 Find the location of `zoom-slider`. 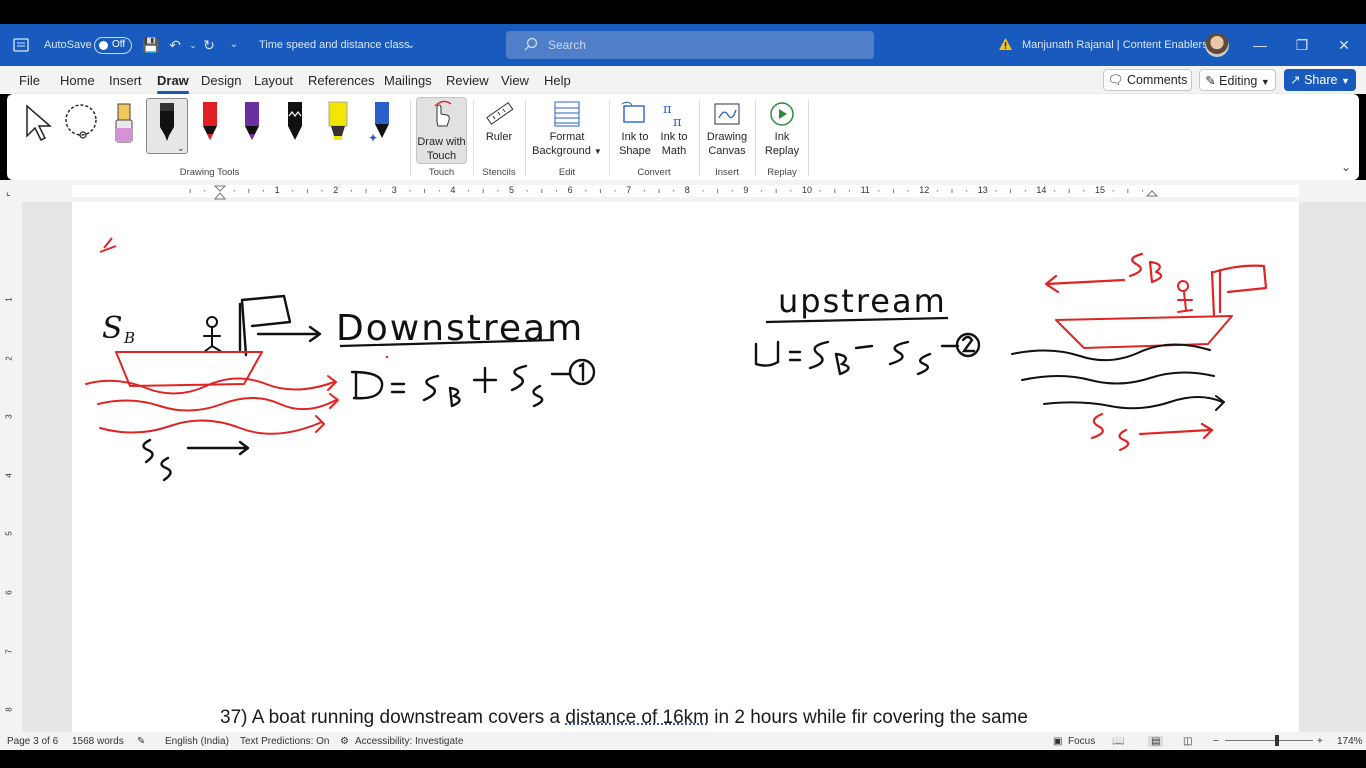

zoom-slider is located at coordinates (1269, 740).